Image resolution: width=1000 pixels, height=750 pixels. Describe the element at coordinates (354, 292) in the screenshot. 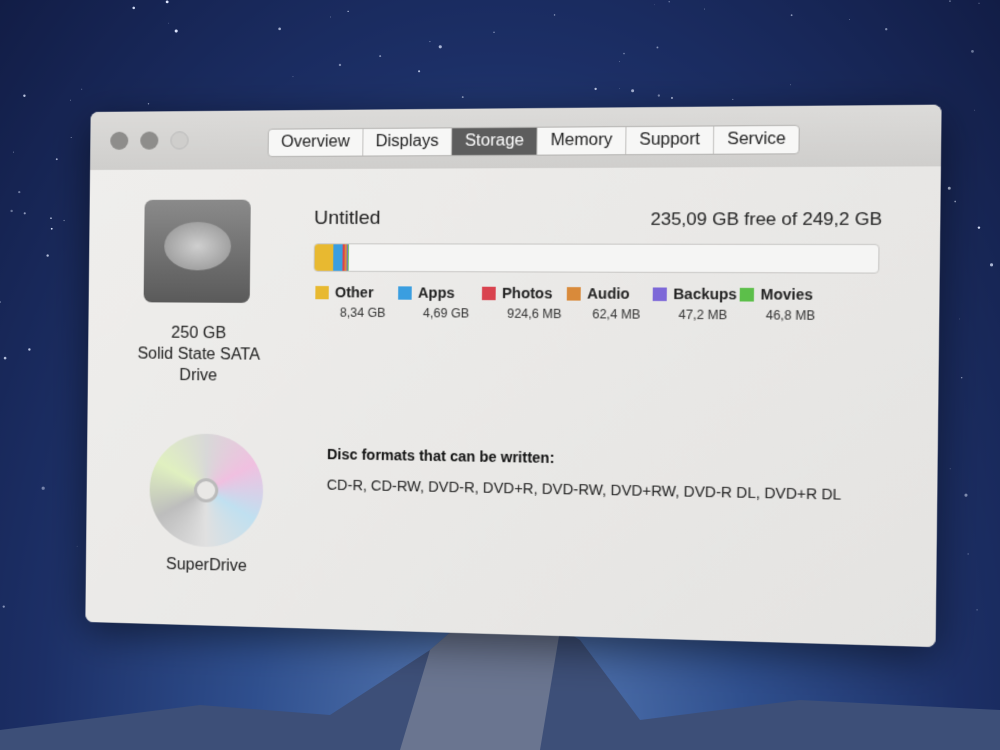

I see `legend-name: Other` at that location.